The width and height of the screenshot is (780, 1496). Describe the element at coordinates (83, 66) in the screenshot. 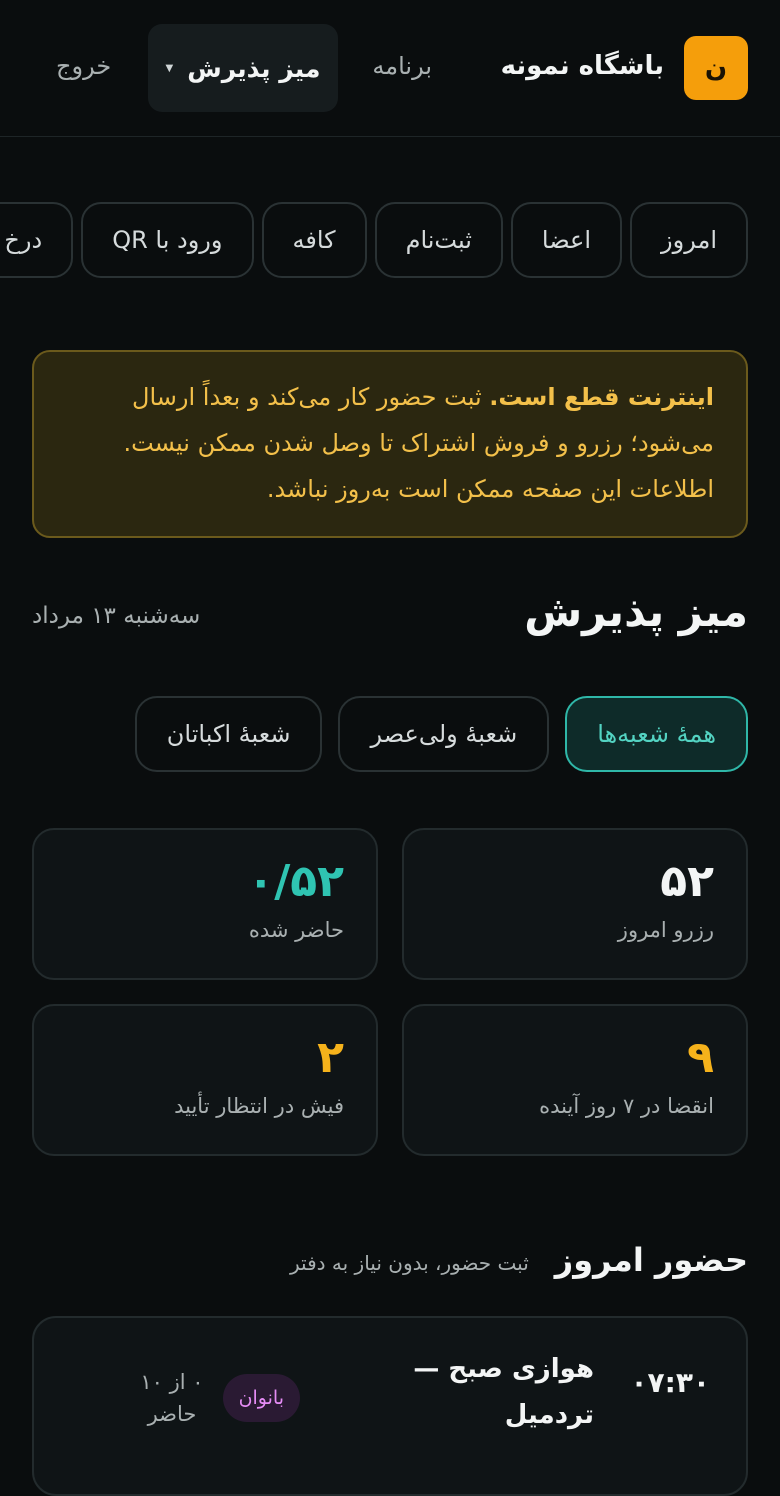

I see `logout-link: خروج` at that location.